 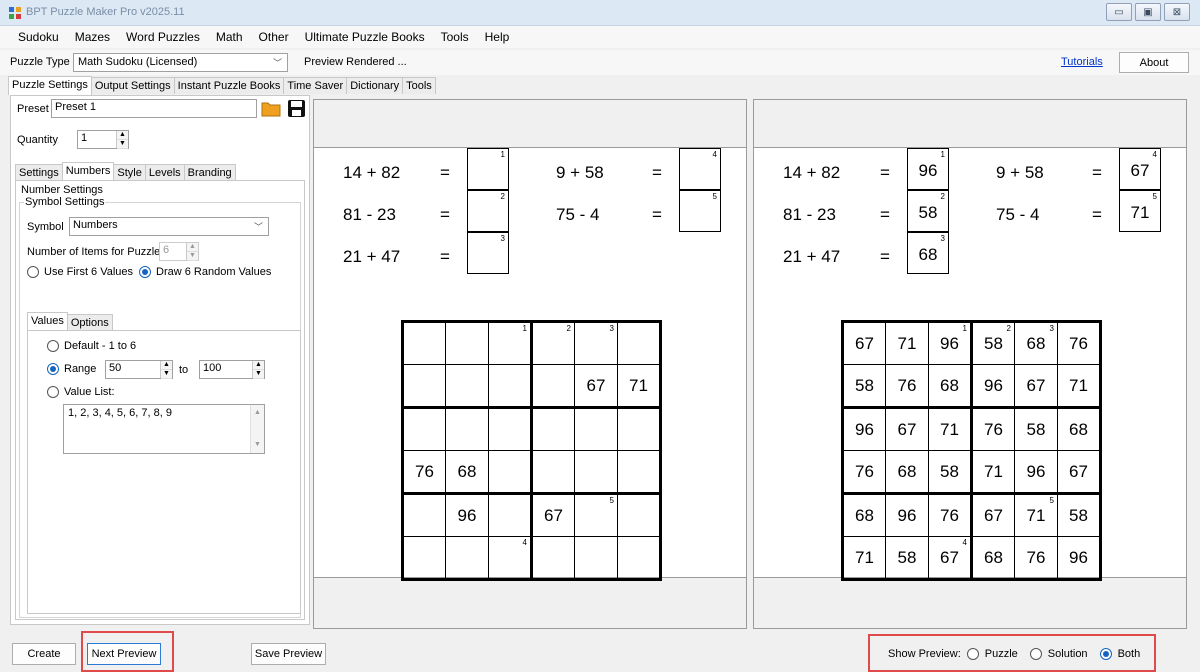 What do you see at coordinates (232, 369) in the screenshot?
I see `range-to-stepper: 100 ▲ ▼` at bounding box center [232, 369].